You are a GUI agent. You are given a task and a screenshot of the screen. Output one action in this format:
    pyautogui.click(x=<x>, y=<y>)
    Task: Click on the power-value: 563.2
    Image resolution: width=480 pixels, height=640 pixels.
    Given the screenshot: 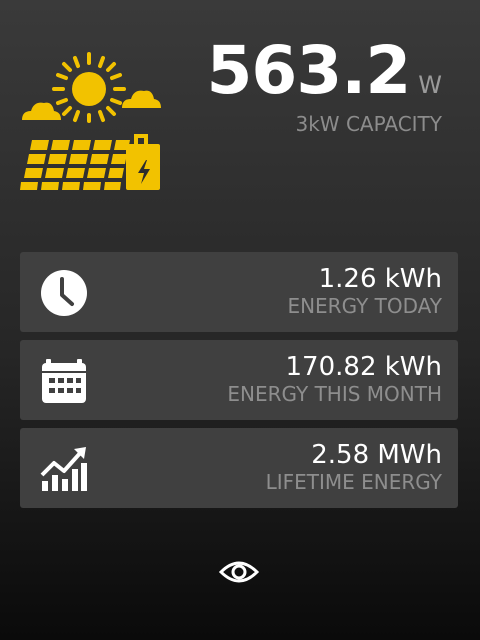 What is the action you would take?
    pyautogui.click(x=309, y=70)
    